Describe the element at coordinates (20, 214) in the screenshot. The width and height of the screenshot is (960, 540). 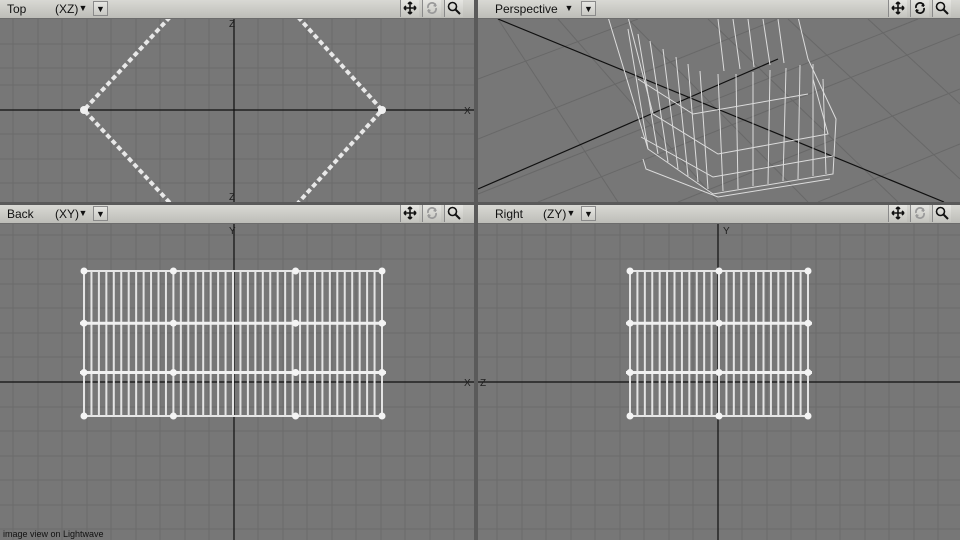
I see `view-type-label-back: Back` at that location.